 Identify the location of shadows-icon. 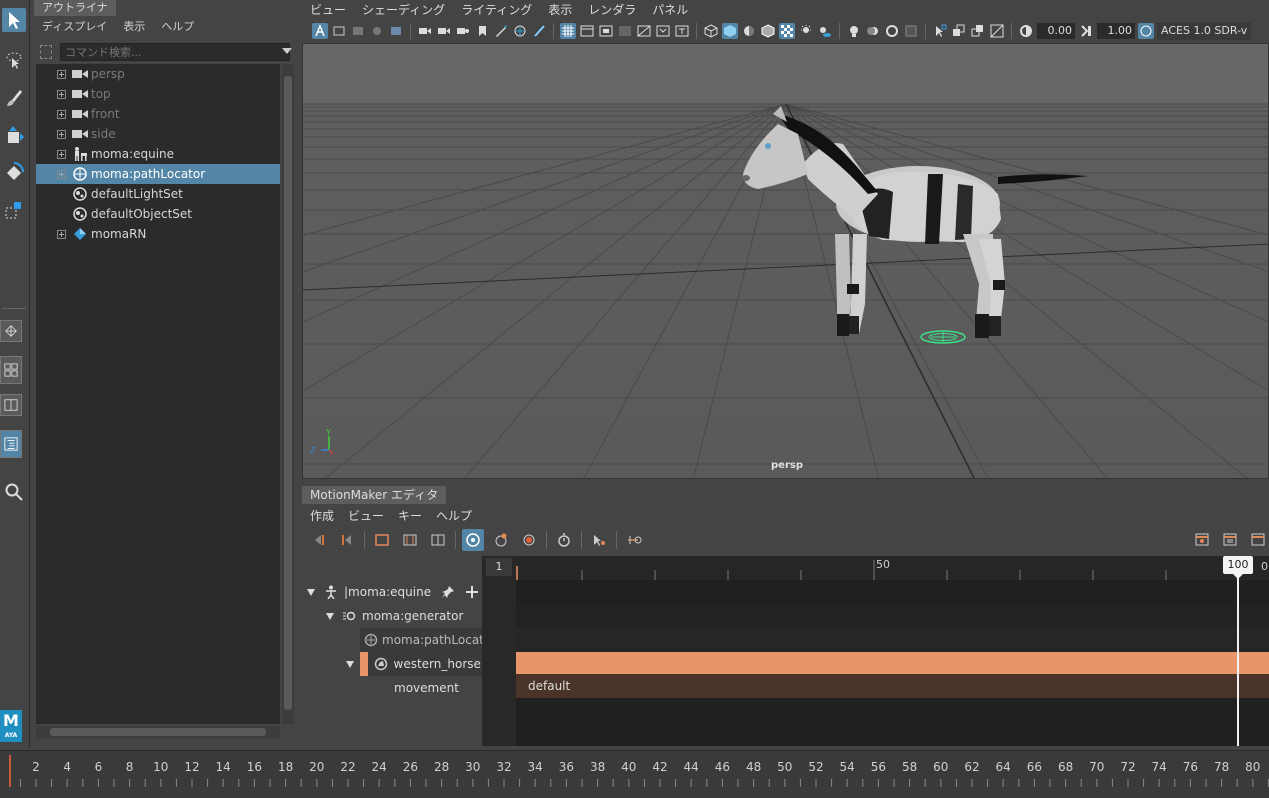
(825, 31).